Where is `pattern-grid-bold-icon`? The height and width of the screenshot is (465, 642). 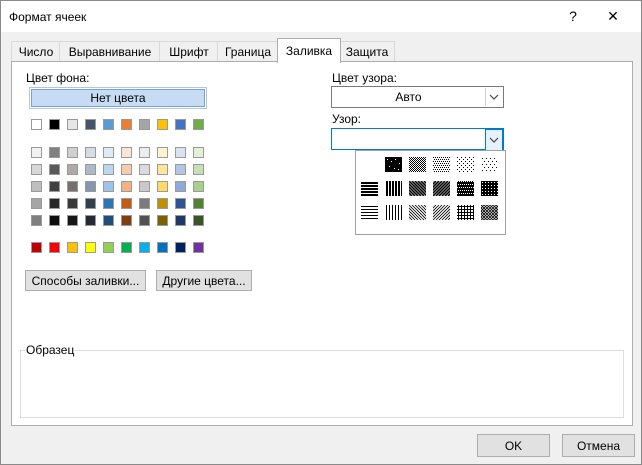
pattern-grid-bold-icon is located at coordinates (465, 188).